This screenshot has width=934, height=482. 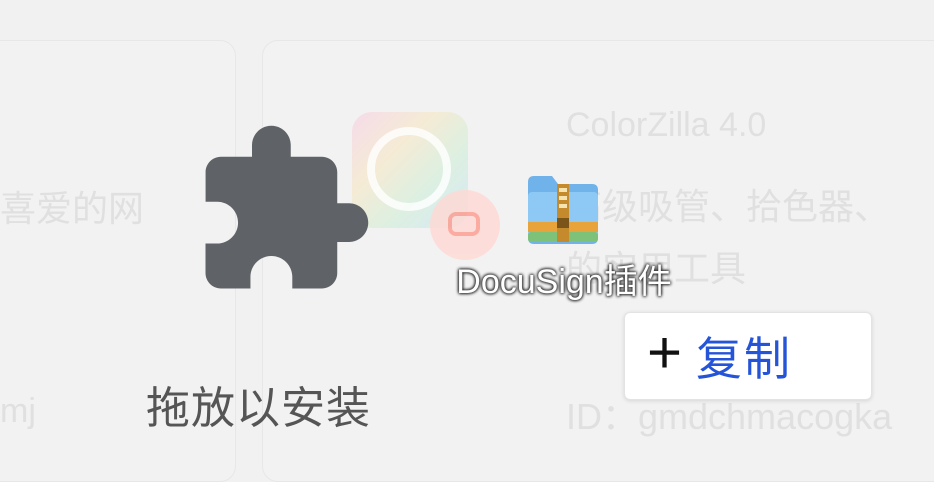 What do you see at coordinates (287, 207) in the screenshot?
I see `puzzle-piece-icon` at bounding box center [287, 207].